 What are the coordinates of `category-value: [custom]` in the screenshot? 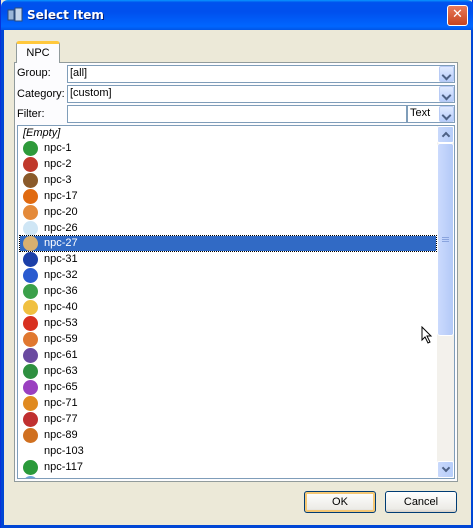 It's located at (91, 93).